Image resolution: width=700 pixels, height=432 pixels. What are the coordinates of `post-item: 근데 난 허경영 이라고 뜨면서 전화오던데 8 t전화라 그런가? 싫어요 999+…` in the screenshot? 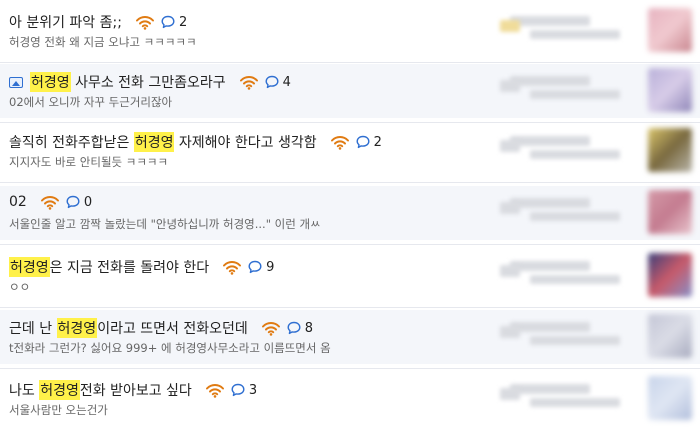 It's located at (350, 337).